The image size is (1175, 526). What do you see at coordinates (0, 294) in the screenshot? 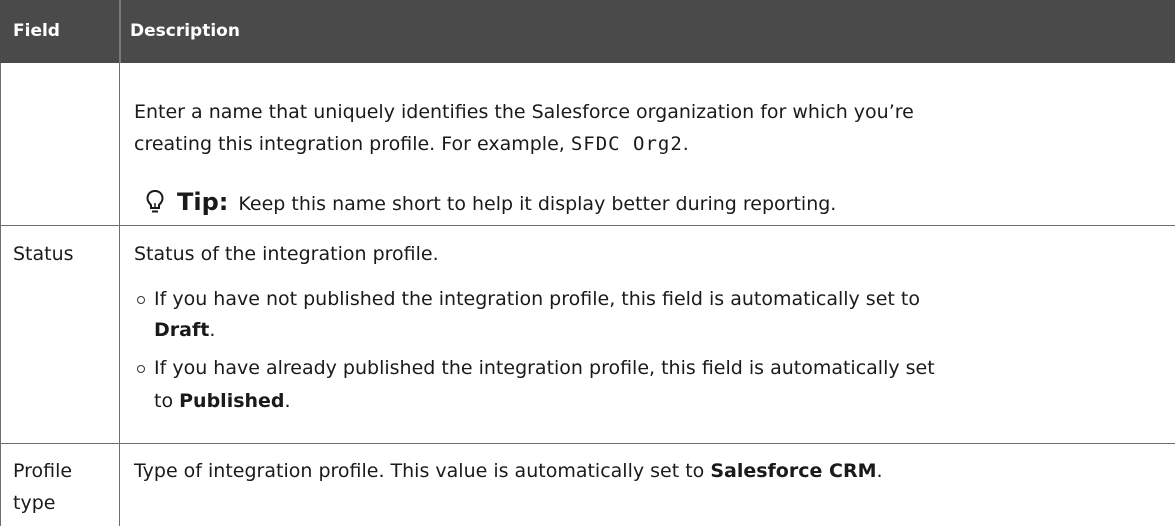
I see `table-left-border` at bounding box center [0, 294].